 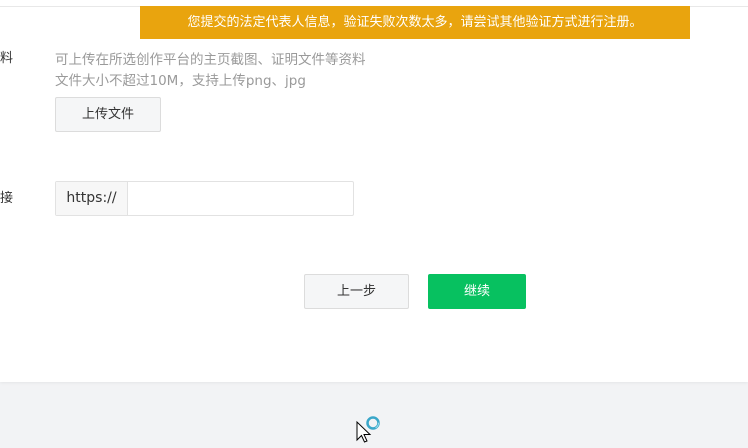 I want to click on link-label: 链接, so click(x=7, y=198).